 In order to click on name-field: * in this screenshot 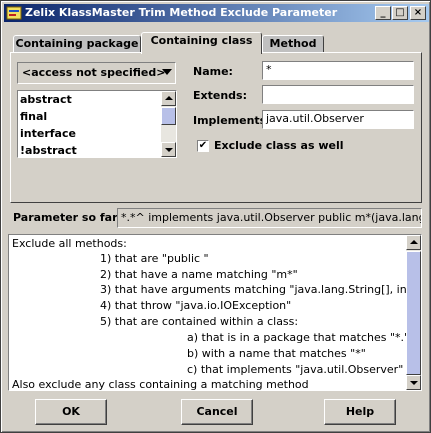, I will do `click(338, 70)`.